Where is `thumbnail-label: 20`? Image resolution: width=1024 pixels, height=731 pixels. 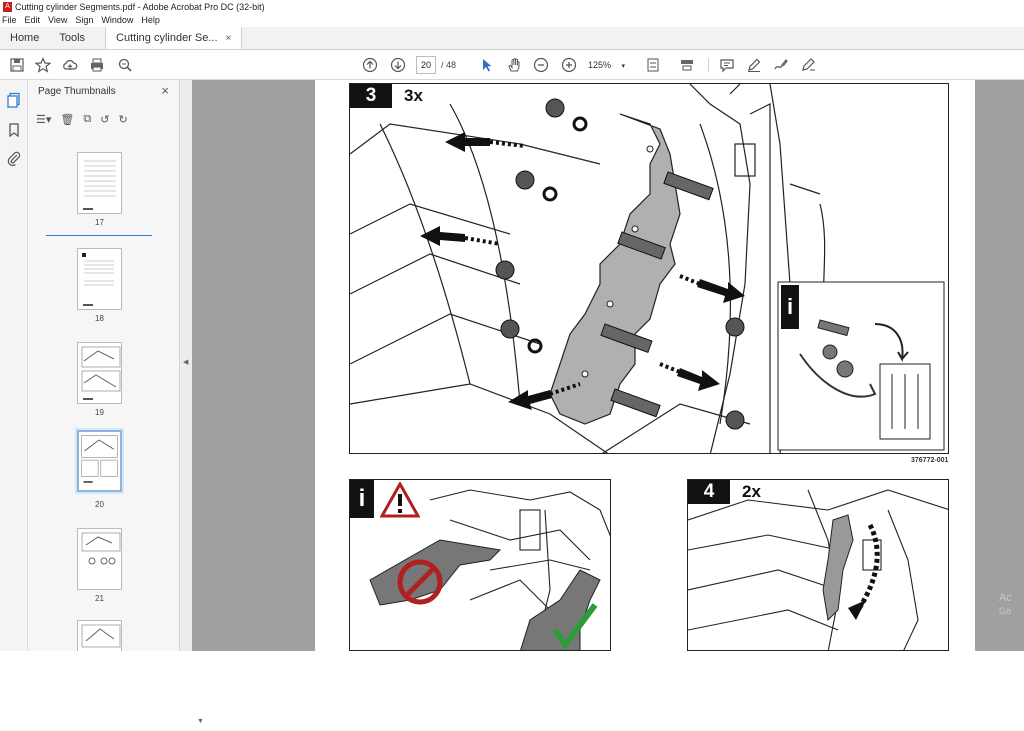
thumbnail-label: 20 is located at coordinates (99, 504).